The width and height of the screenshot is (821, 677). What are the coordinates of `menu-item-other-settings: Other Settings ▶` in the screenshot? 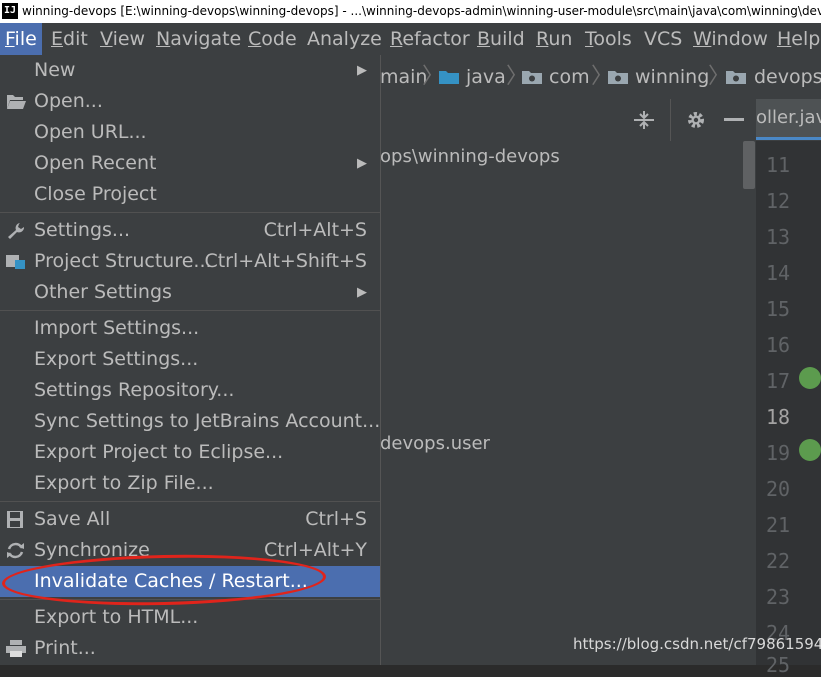 It's located at (190, 292).